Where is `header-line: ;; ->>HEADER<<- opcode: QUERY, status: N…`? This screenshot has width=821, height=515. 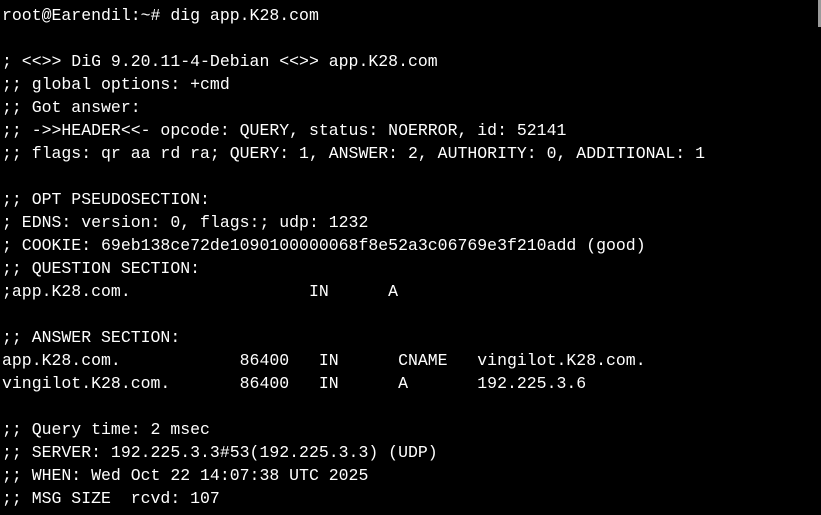 header-line: ;; ->>HEADER<<- opcode: QUERY, status: N… is located at coordinates (284, 130).